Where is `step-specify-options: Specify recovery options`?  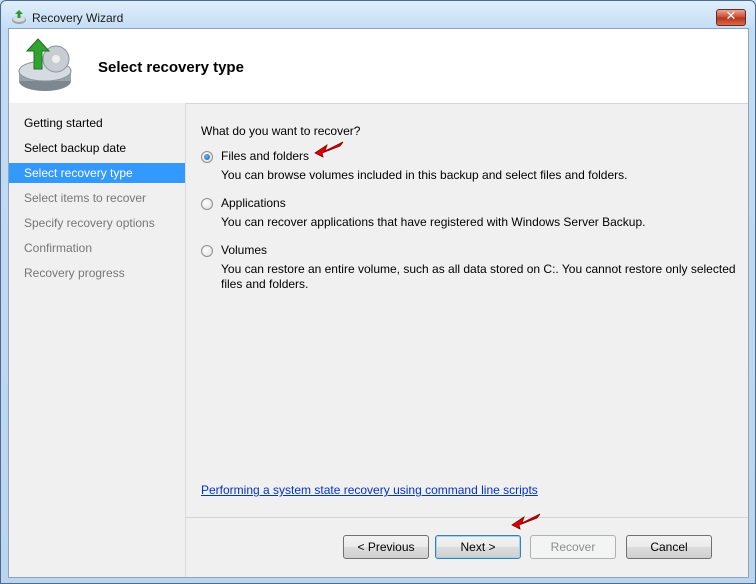
step-specify-options: Specify recovery options is located at coordinates (89, 223).